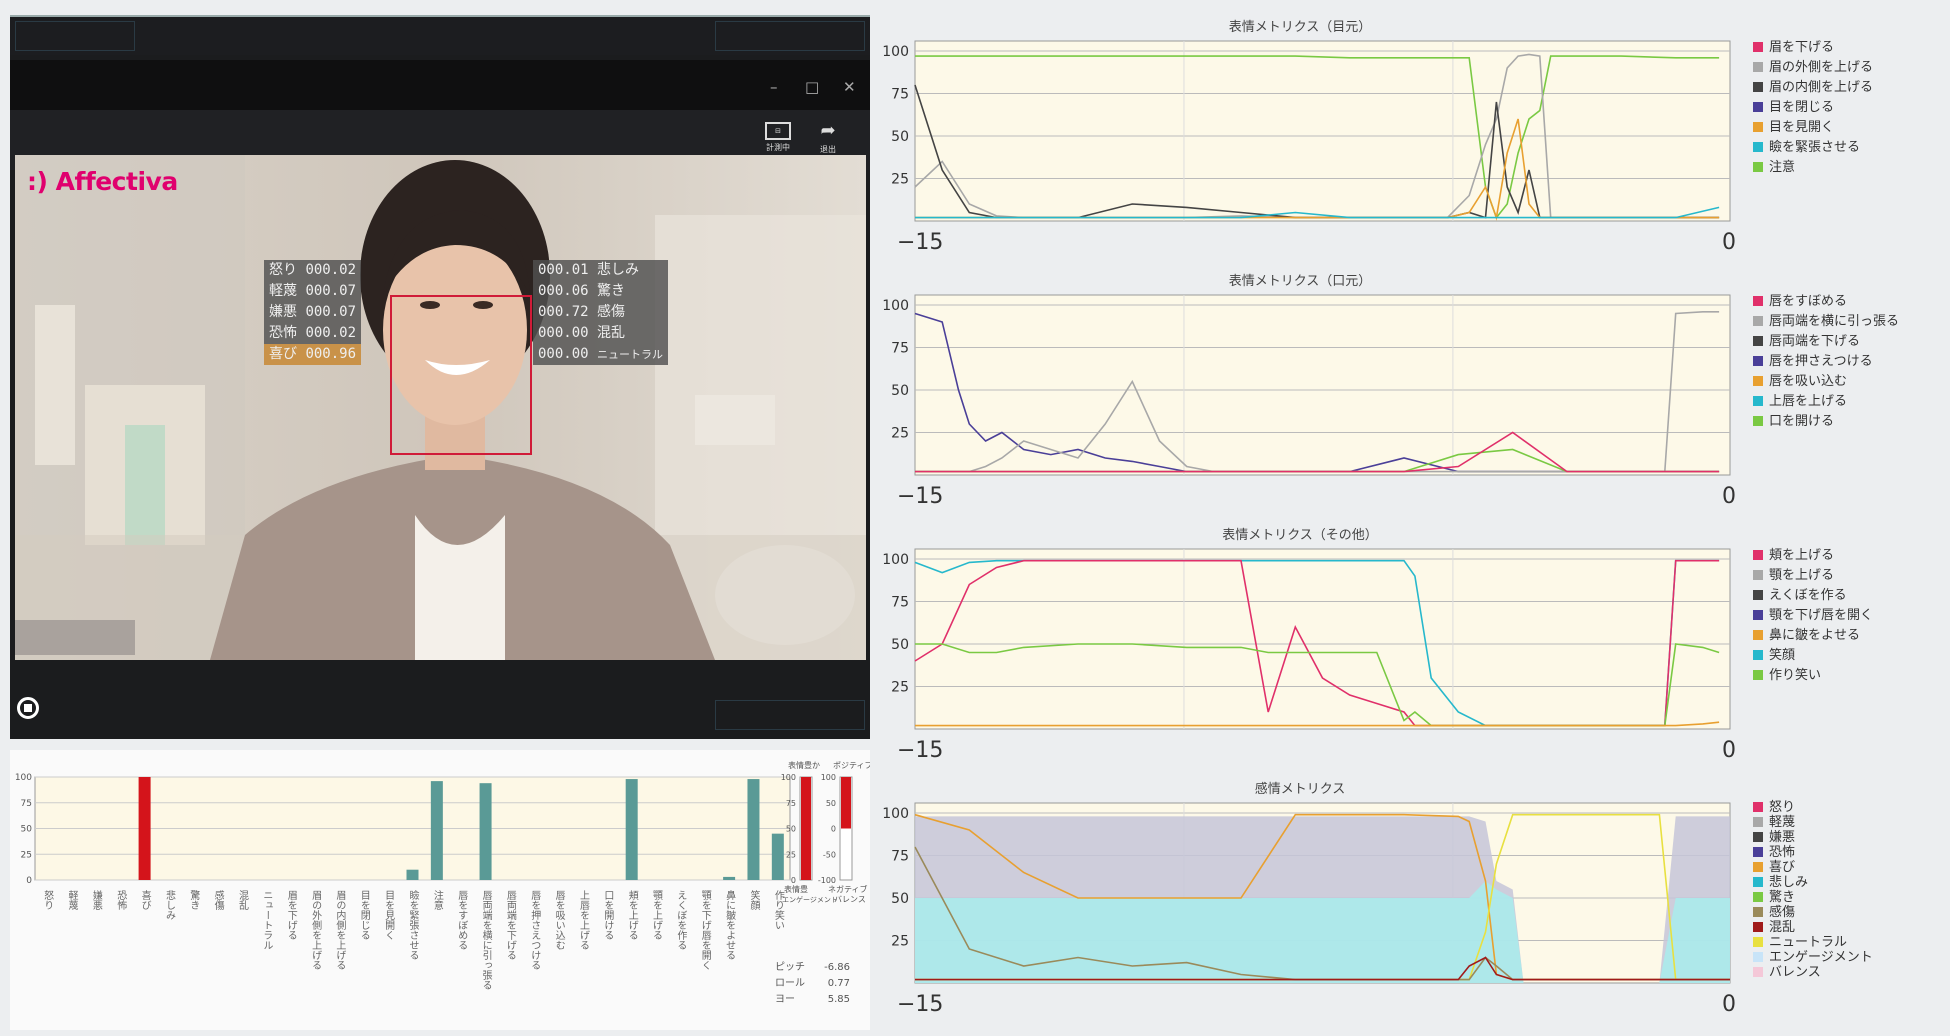  I want to click on legend-label: 頬を上げる, so click(1802, 555).